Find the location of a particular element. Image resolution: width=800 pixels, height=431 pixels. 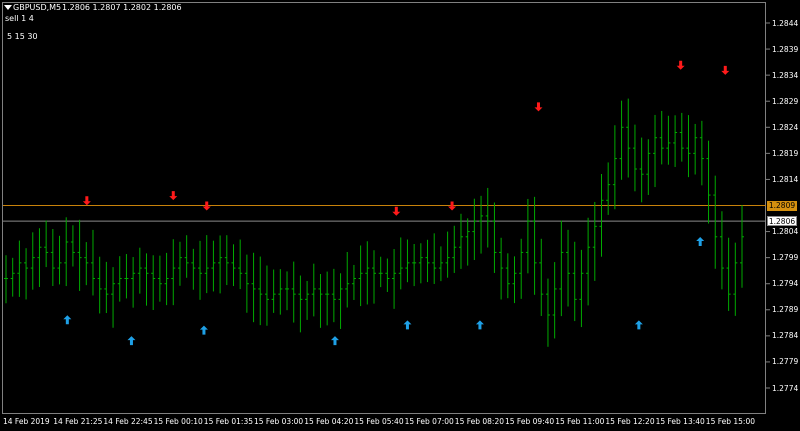

time-axis-label: 15 Feb 11:00 is located at coordinates (580, 421).